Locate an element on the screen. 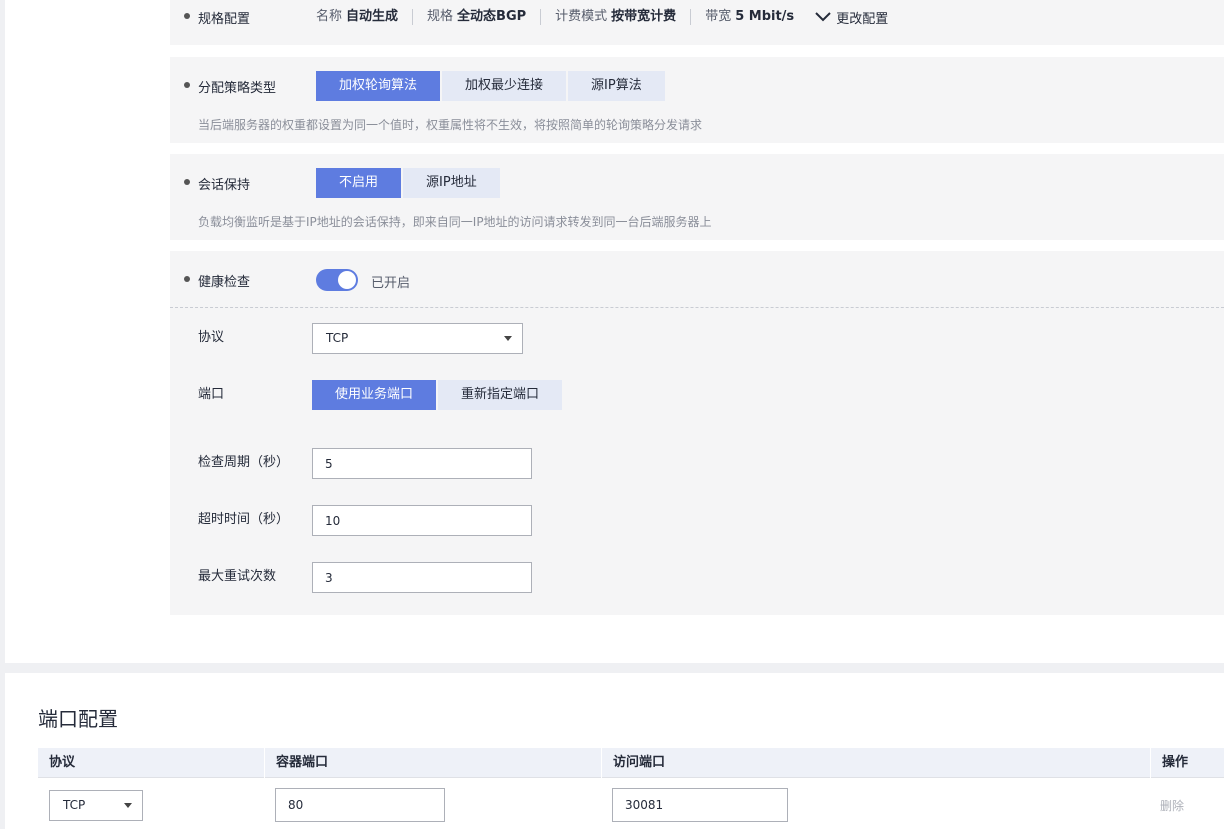  option-weighted-least-connections: 加权最少连接 is located at coordinates (504, 86).